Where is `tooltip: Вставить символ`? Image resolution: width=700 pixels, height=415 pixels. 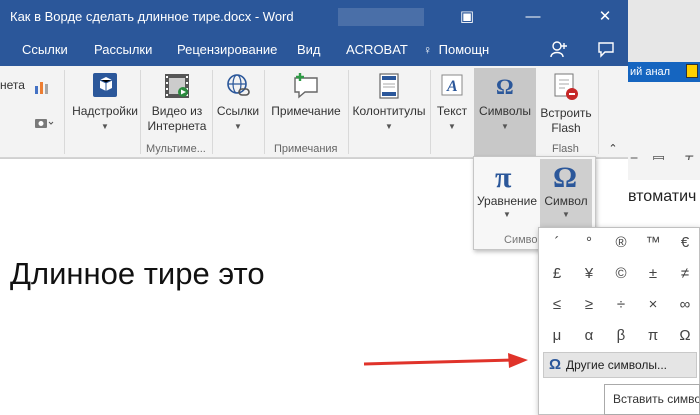 tooltip: Вставить символ is located at coordinates (652, 399).